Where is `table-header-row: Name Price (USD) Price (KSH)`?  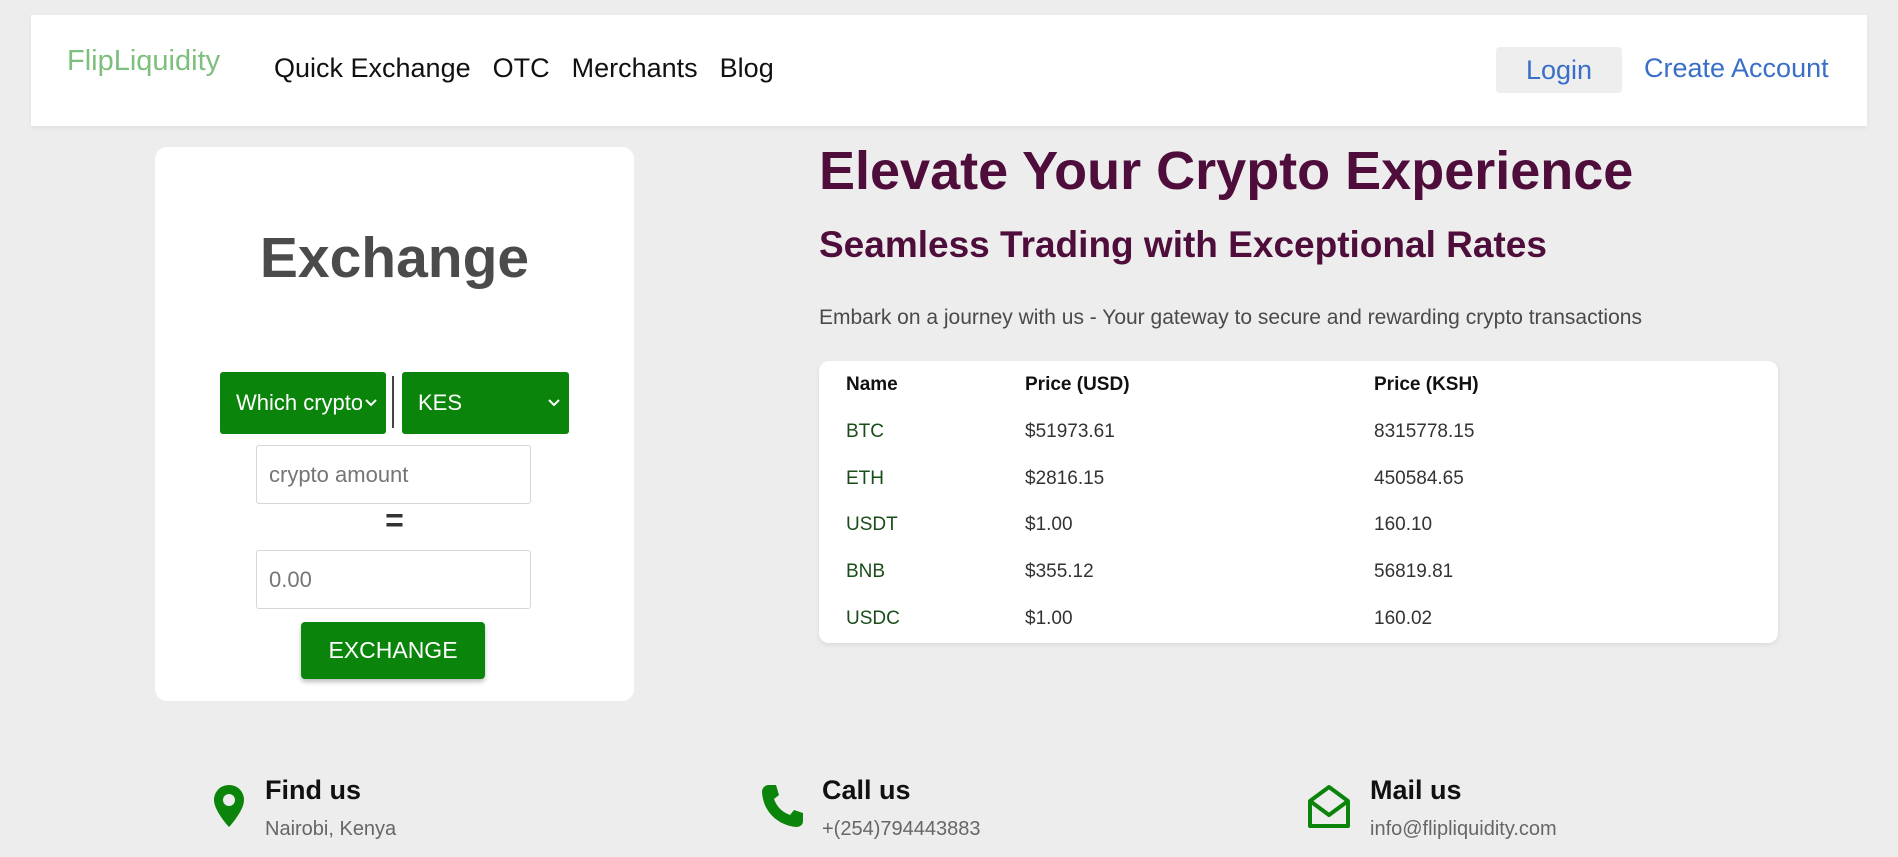 table-header-row: Name Price (USD) Price (KSH) is located at coordinates (1298, 394).